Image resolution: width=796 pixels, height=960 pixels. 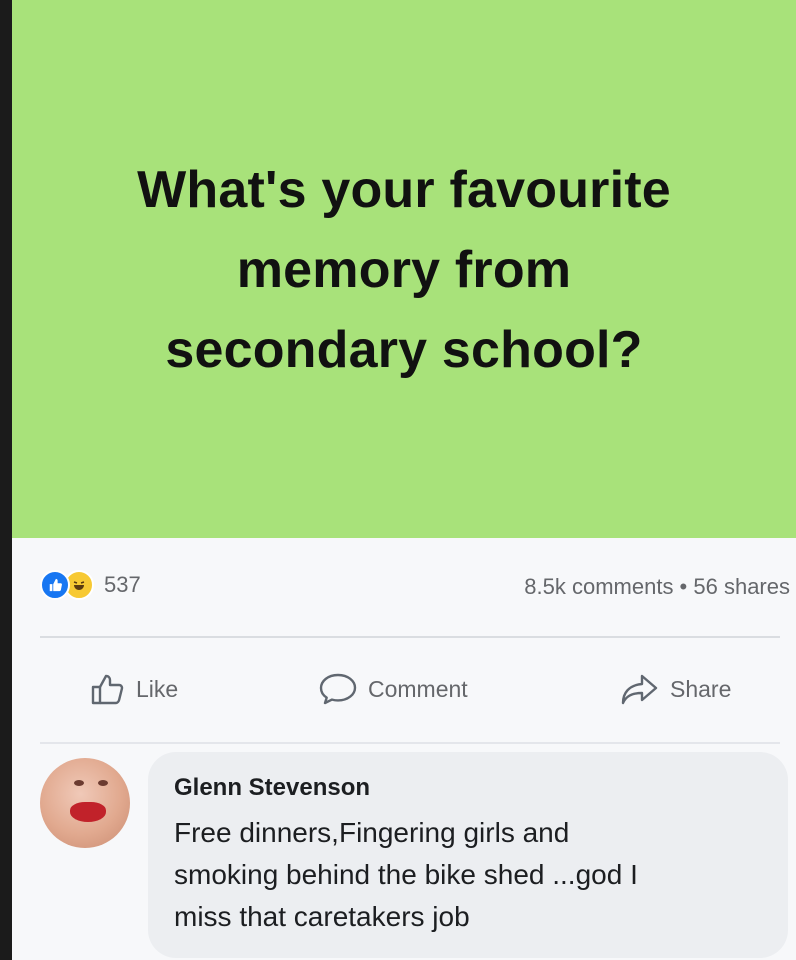 I want to click on left-border, so click(x=6, y=480).